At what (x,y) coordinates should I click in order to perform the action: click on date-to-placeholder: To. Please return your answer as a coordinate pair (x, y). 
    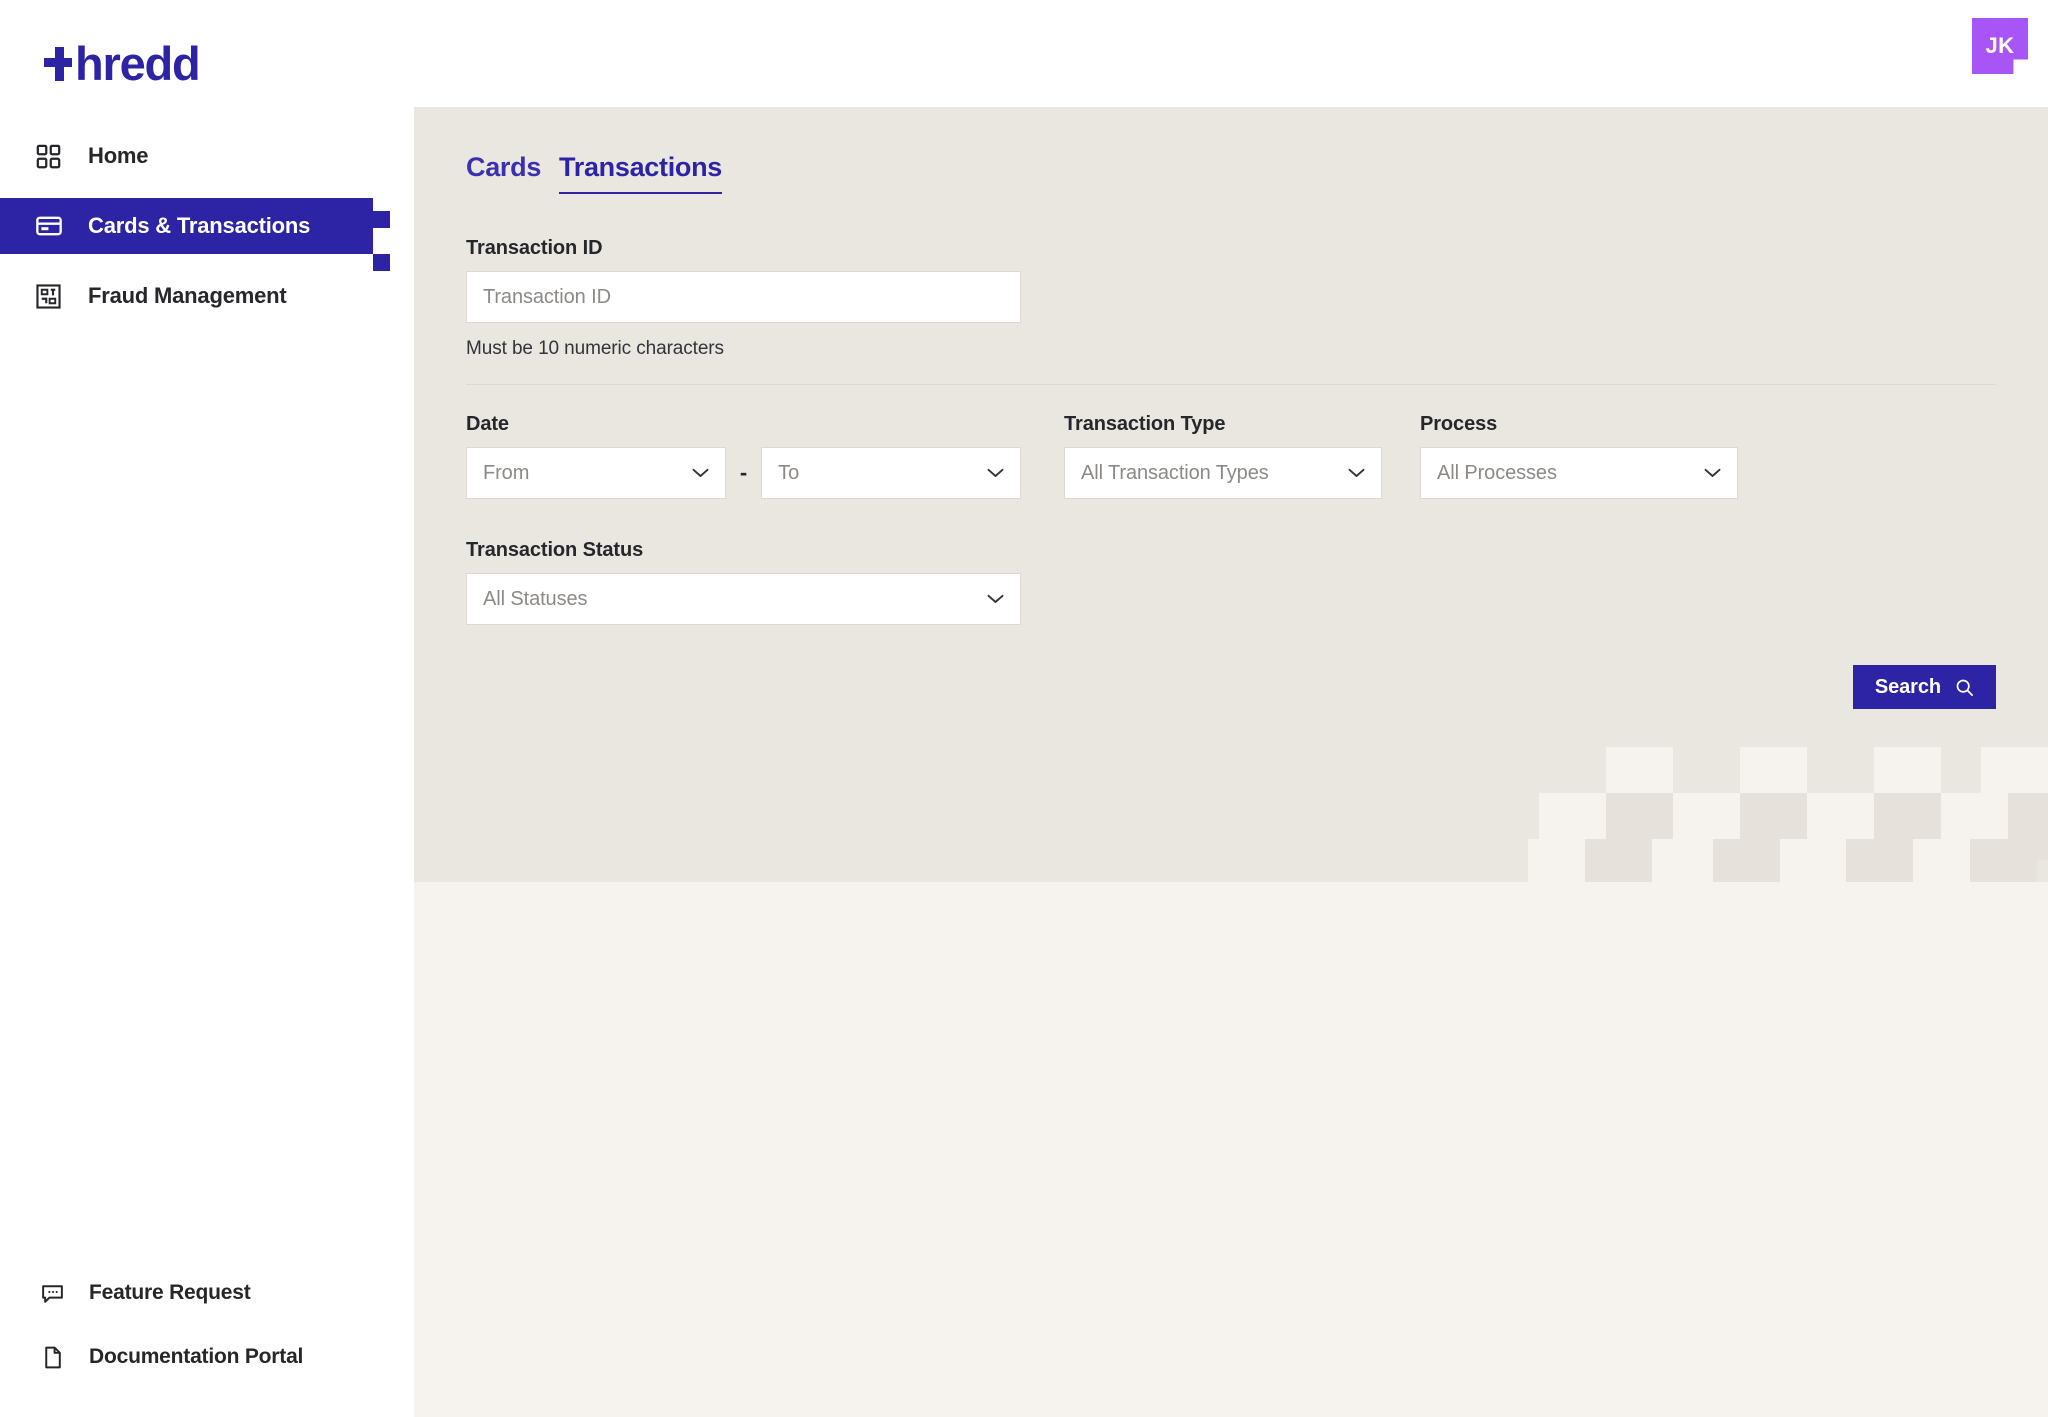
    Looking at the image, I should click on (789, 472).